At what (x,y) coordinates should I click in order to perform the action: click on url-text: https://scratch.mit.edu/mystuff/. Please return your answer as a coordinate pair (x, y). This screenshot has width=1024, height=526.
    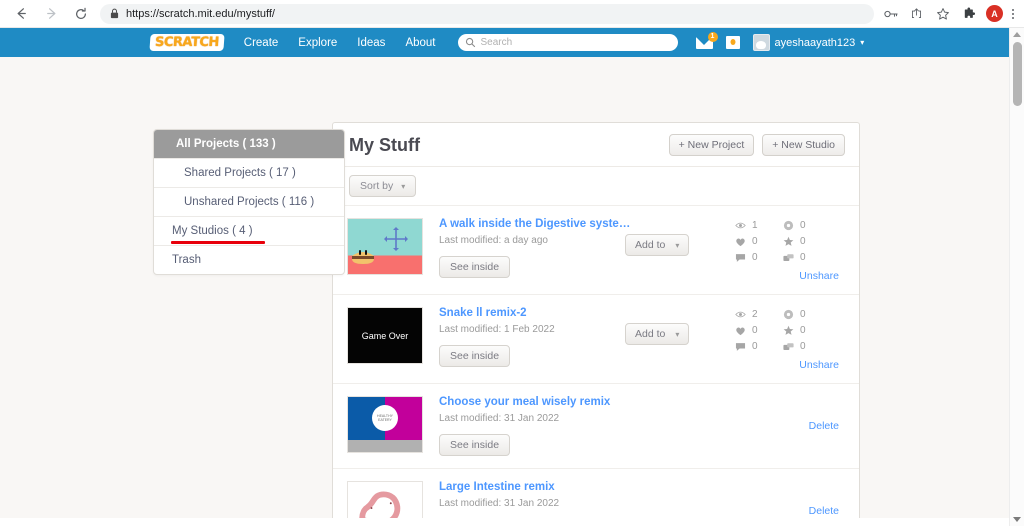
    Looking at the image, I should click on (200, 13).